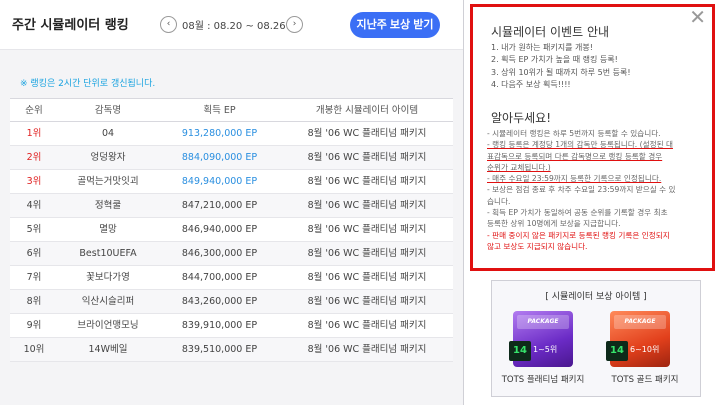  I want to click on ep-cell: 847,210,000 EP, so click(219, 205).